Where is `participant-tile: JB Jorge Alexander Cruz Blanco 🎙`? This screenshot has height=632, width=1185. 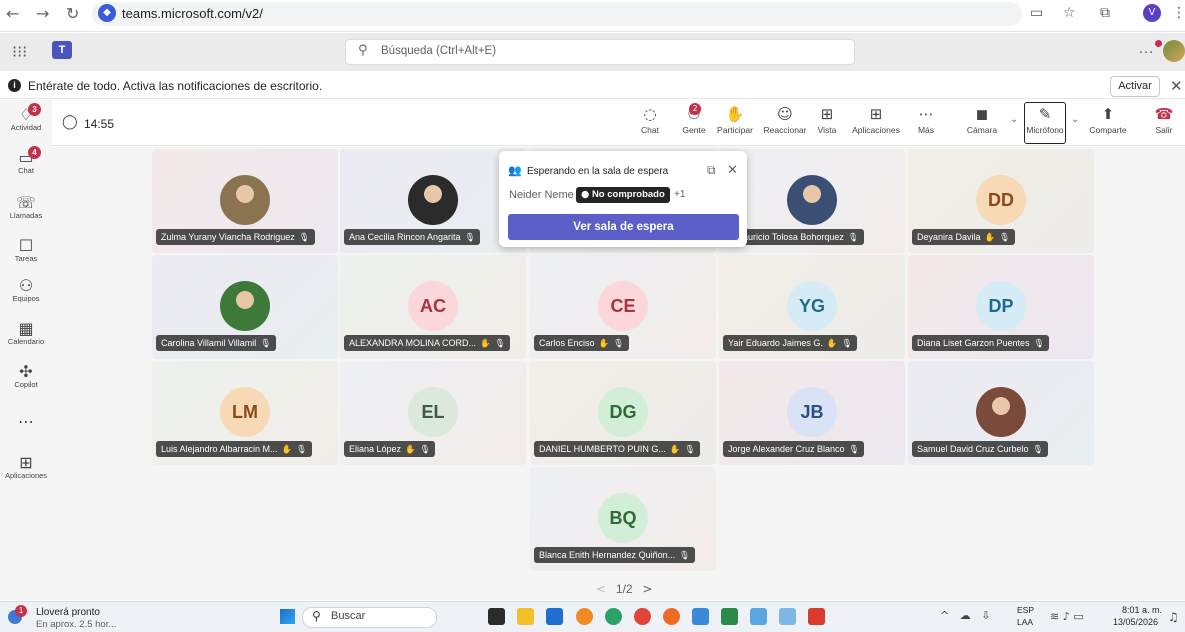
participant-tile: JB Jorge Alexander Cruz Blanco 🎙 is located at coordinates (812, 413).